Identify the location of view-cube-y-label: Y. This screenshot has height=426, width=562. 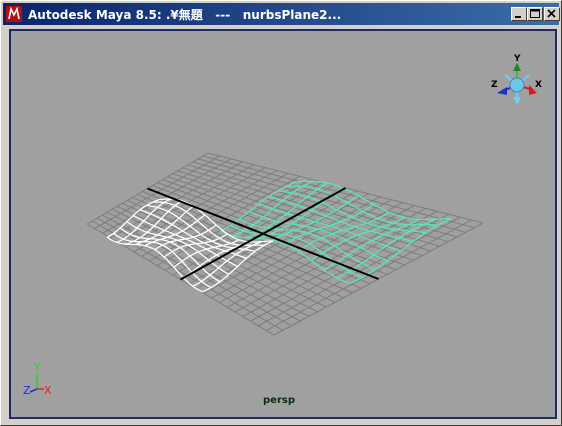
(517, 59).